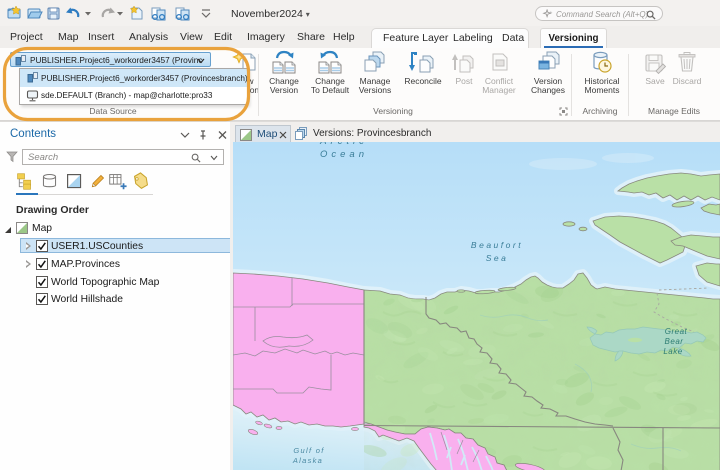 This screenshot has height=470, width=720. I want to click on svg-text: Lake, so click(672, 351).